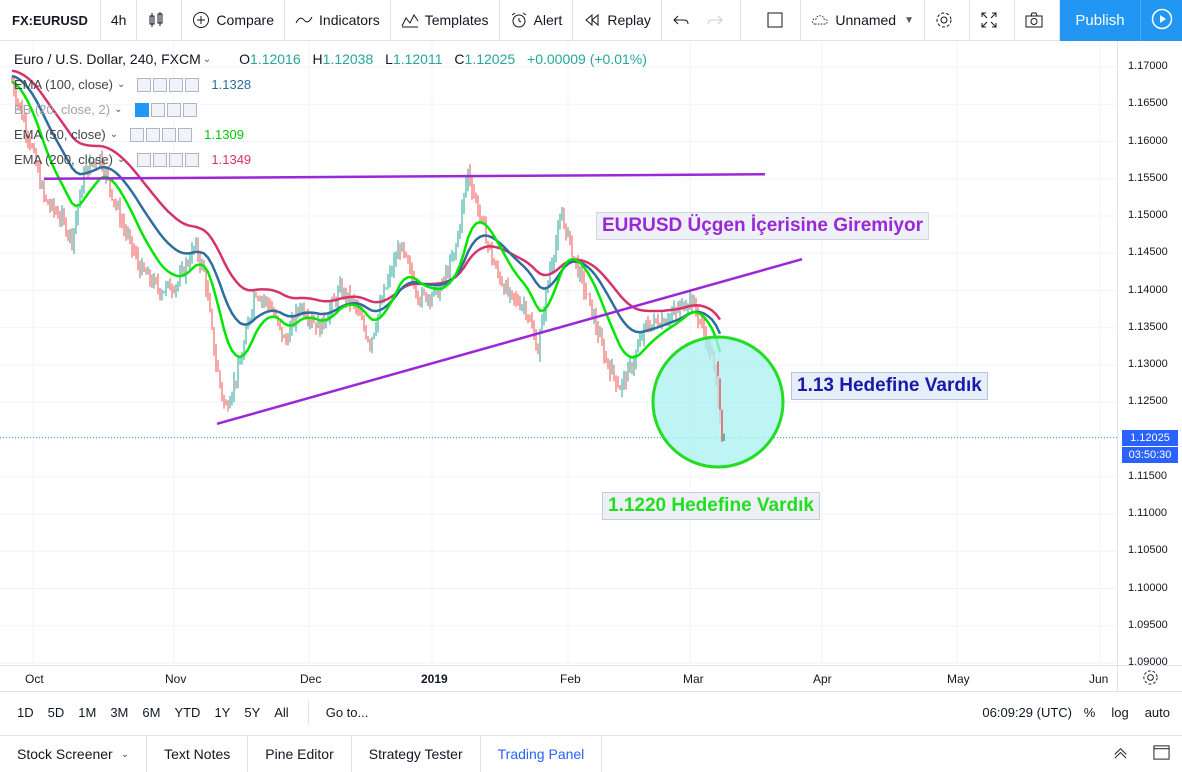  What do you see at coordinates (176, 679) in the screenshot?
I see `time-label: Nov` at bounding box center [176, 679].